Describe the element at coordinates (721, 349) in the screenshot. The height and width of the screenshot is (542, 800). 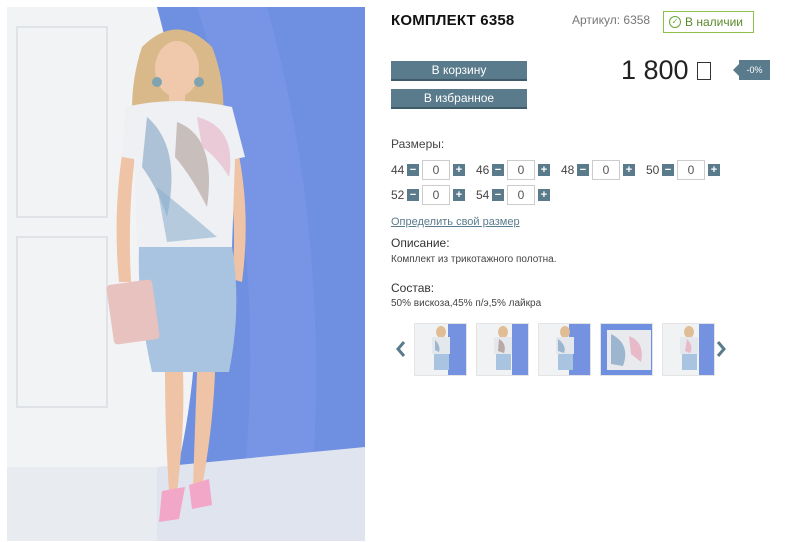
I see `chevron-right-icon` at that location.